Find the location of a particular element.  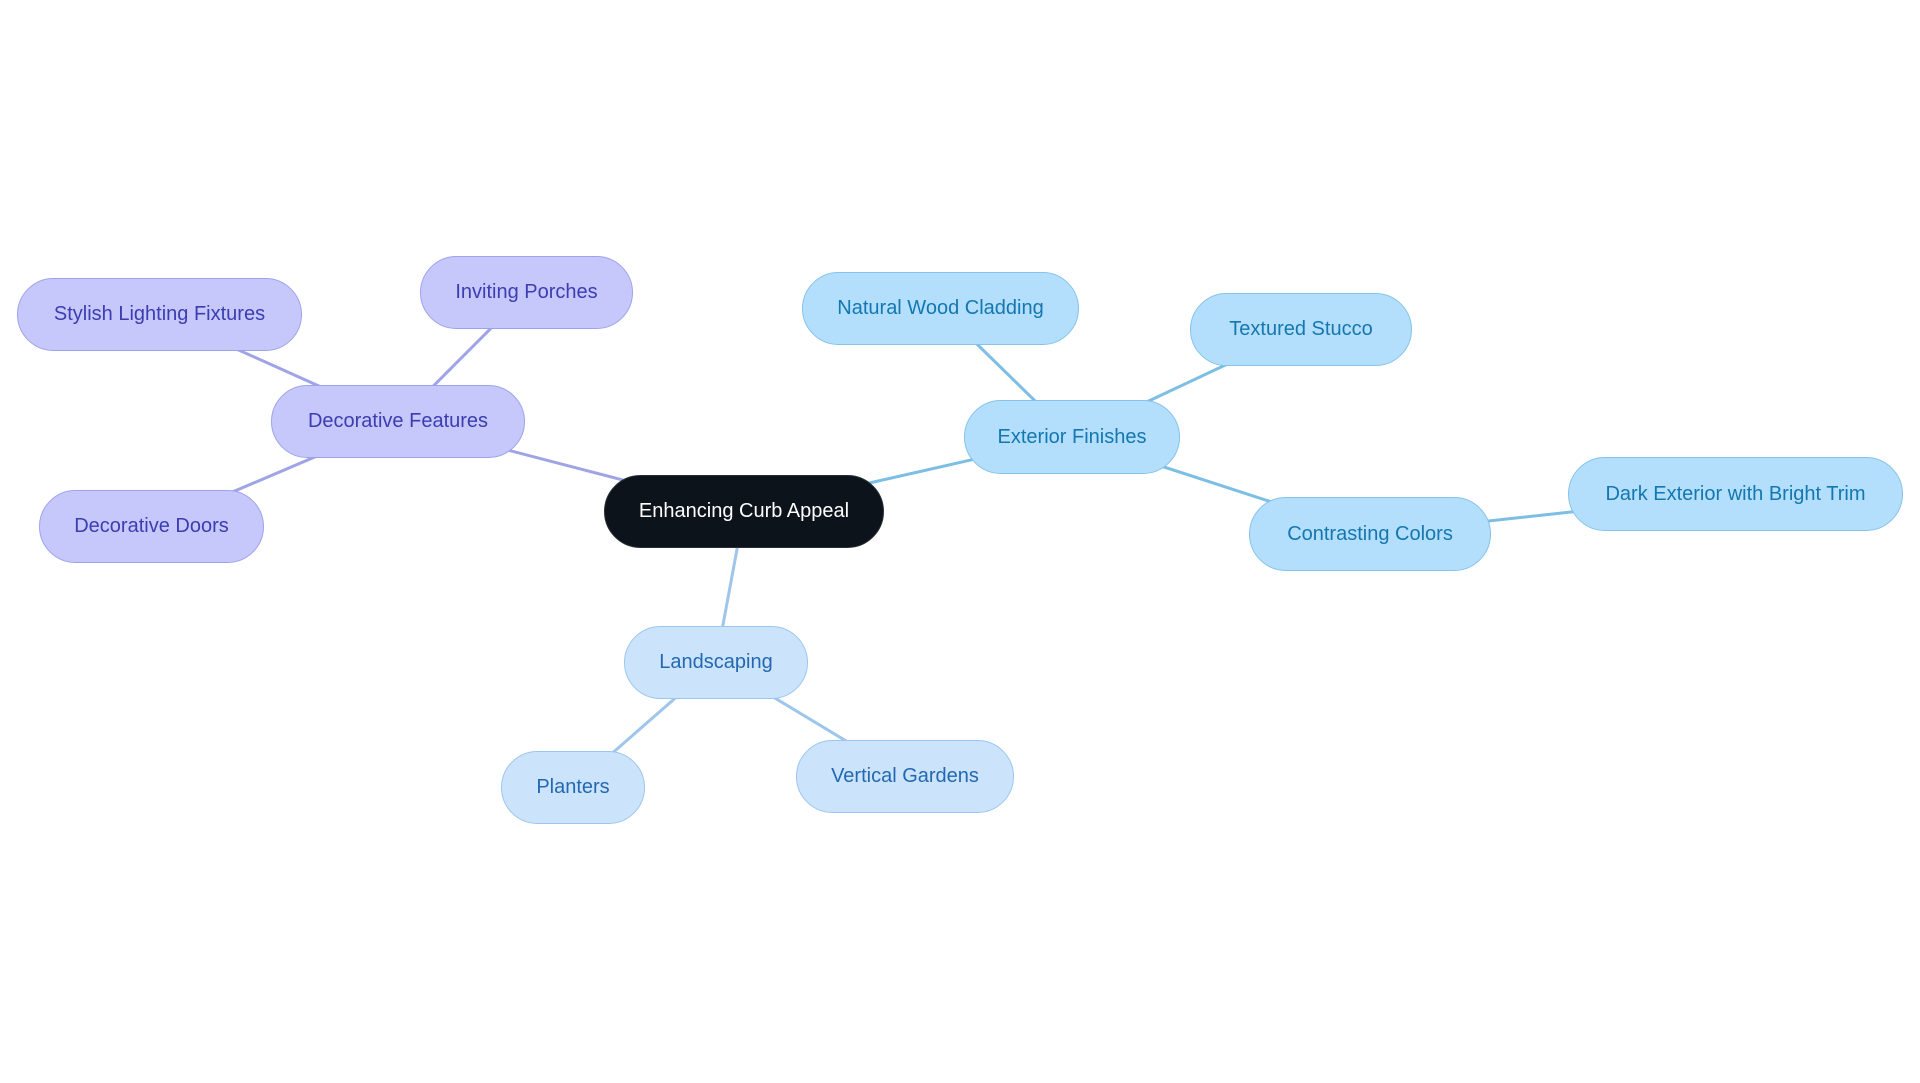

node-planters: Planters is located at coordinates (573, 787).